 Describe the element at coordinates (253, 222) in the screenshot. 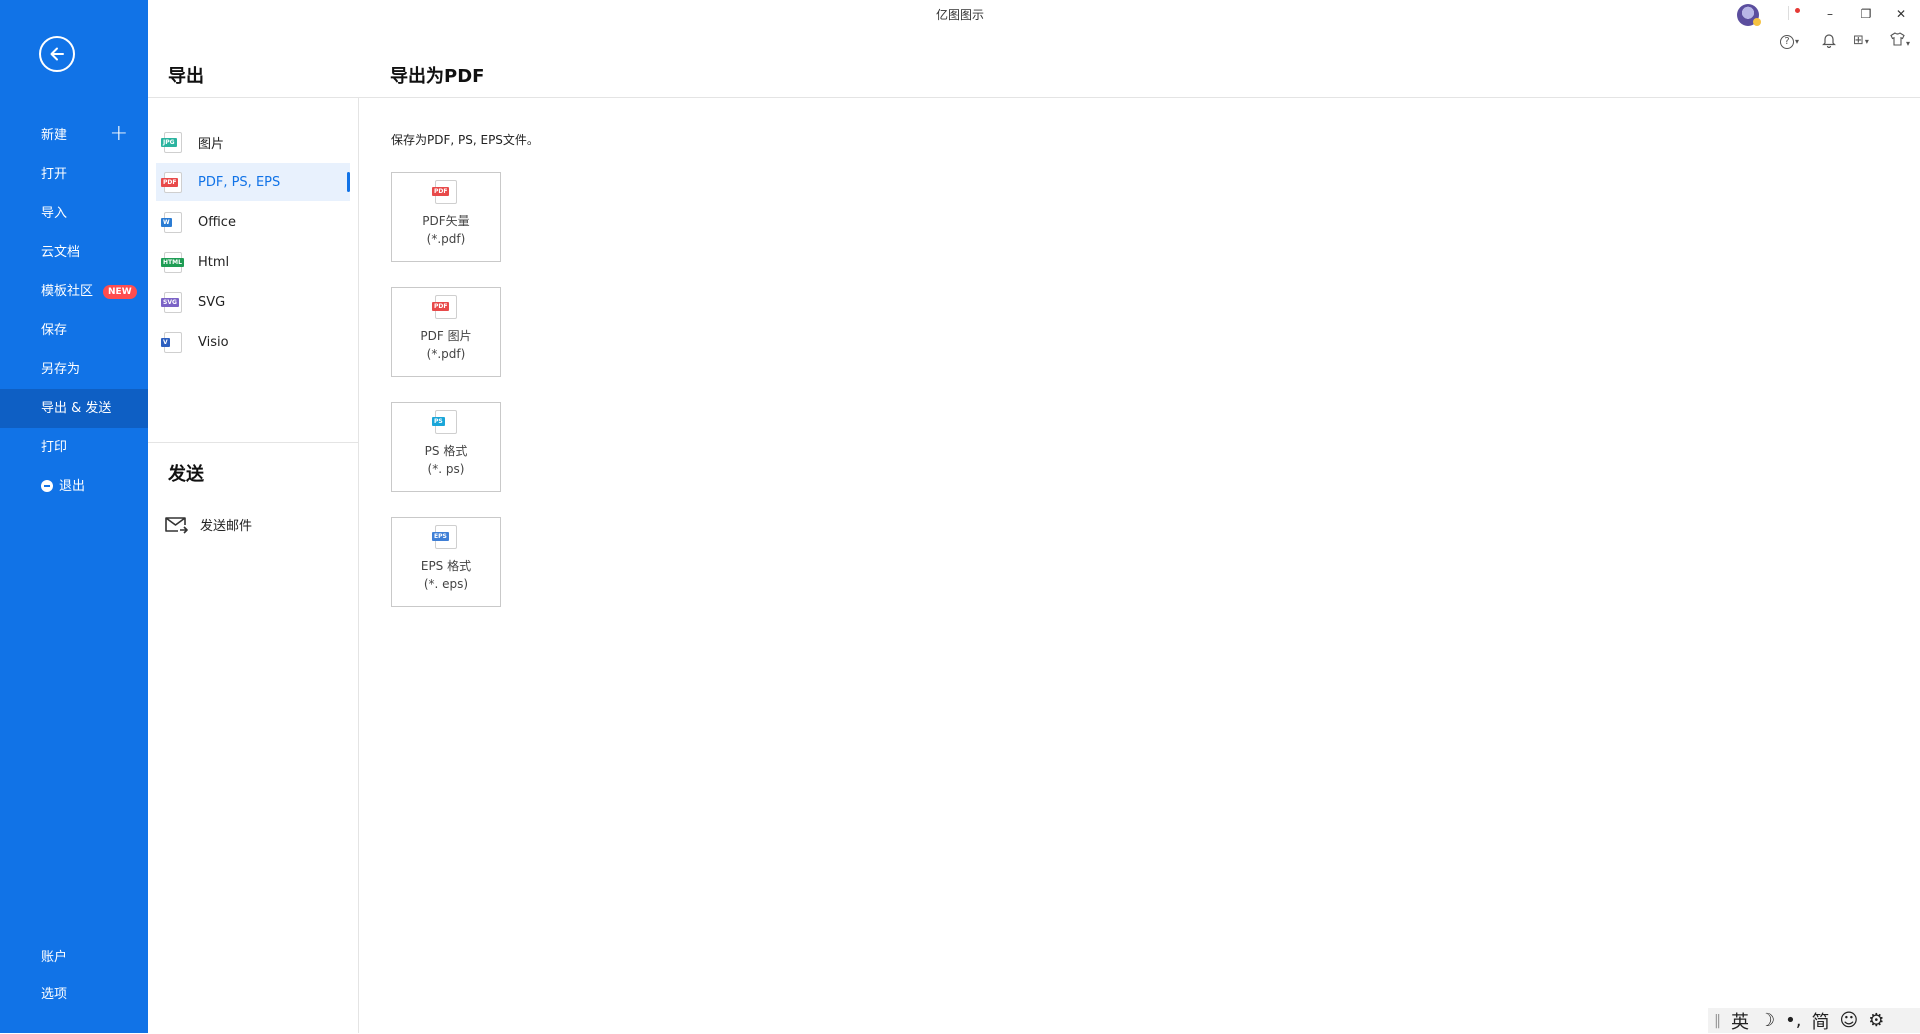

I see `format-item-office: W Office` at that location.